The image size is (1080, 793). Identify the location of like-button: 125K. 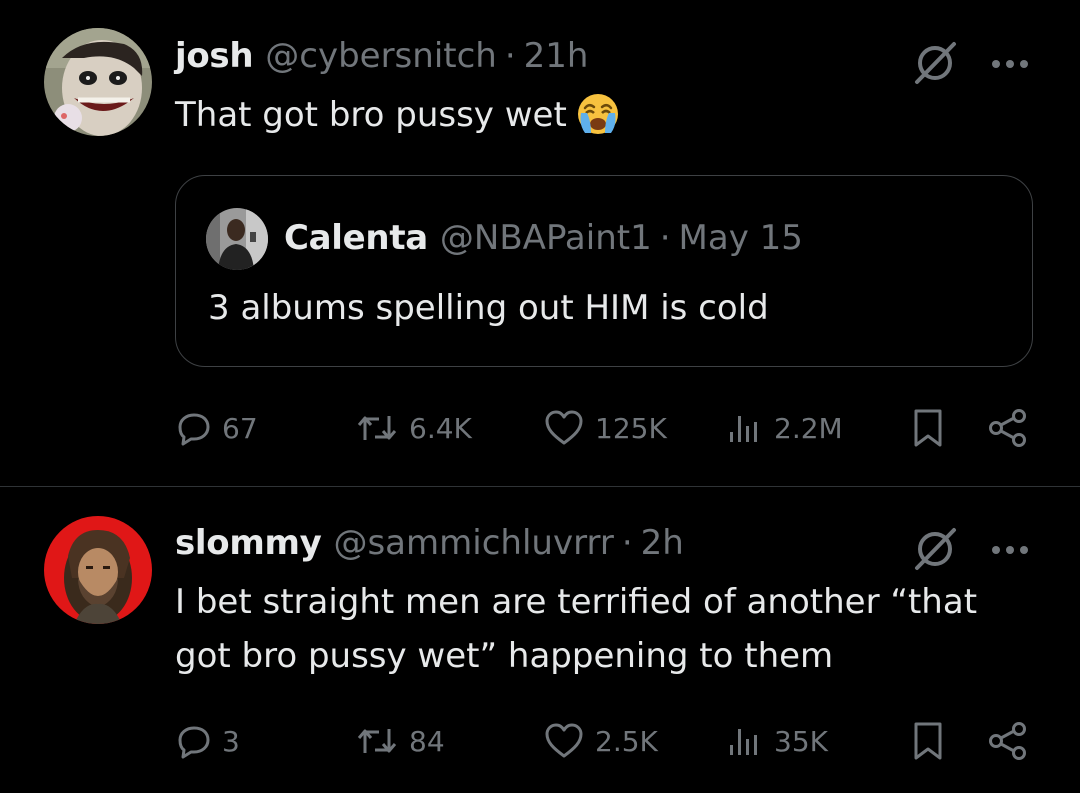
(605, 428).